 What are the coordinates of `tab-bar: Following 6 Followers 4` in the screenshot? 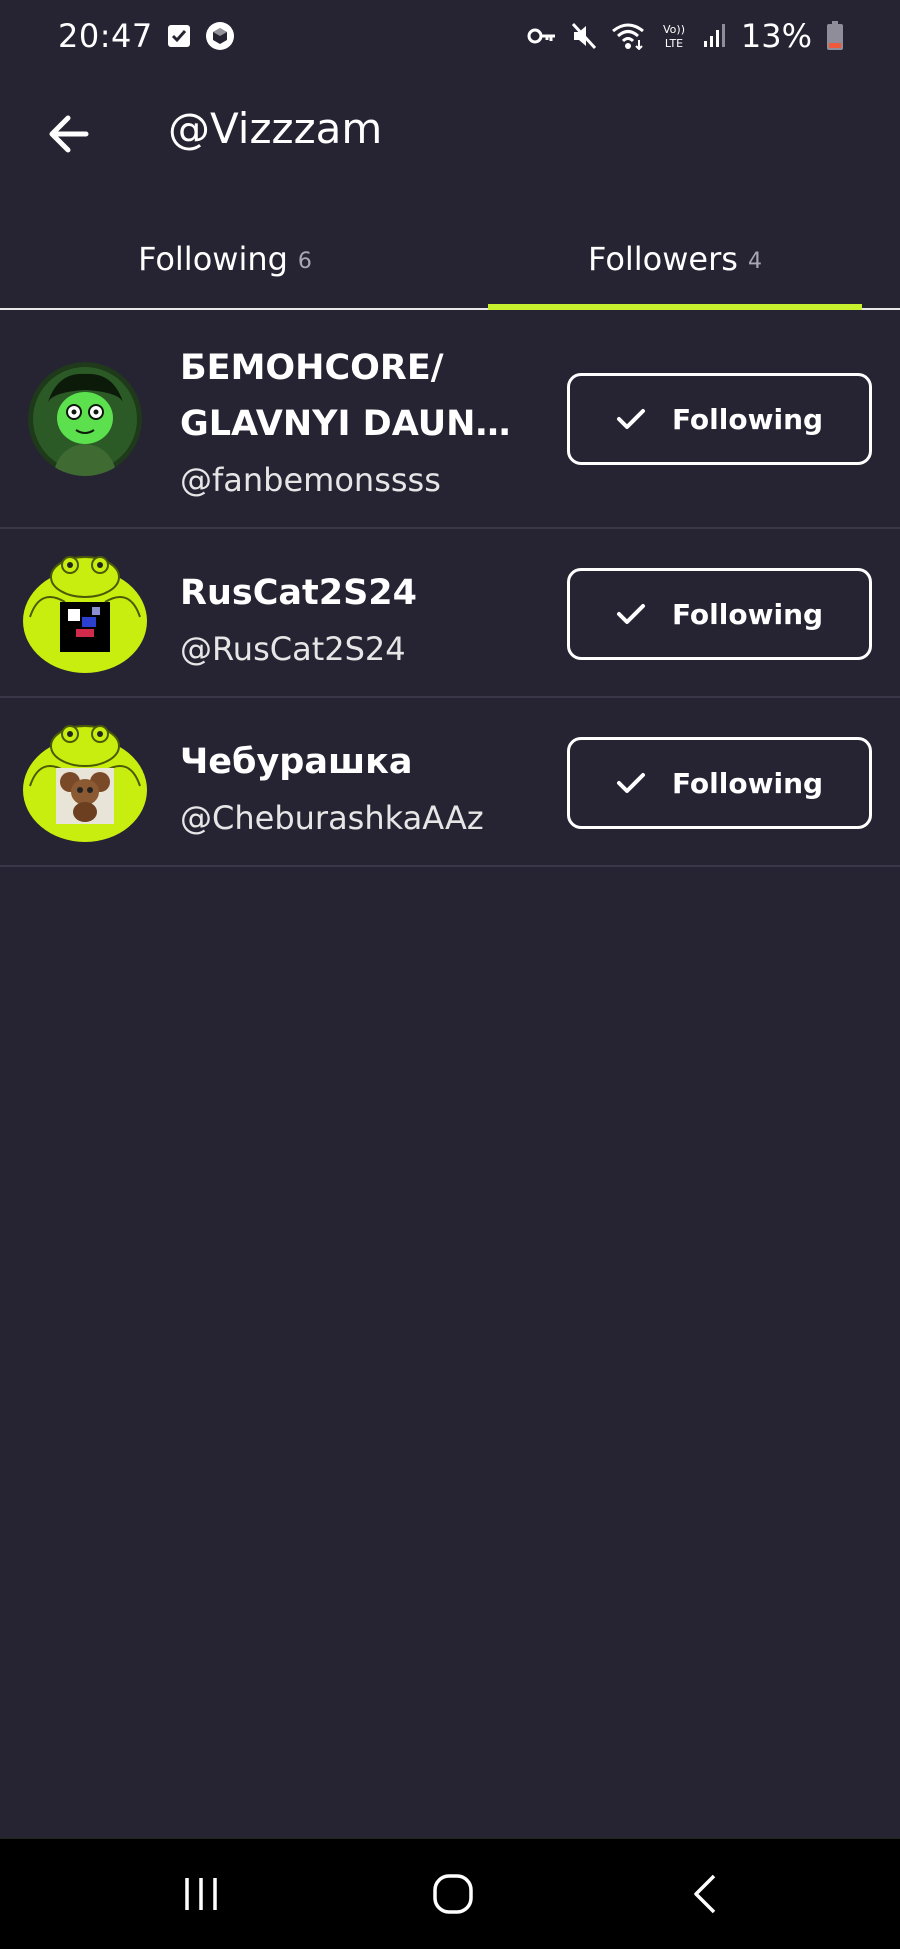 It's located at (450, 260).